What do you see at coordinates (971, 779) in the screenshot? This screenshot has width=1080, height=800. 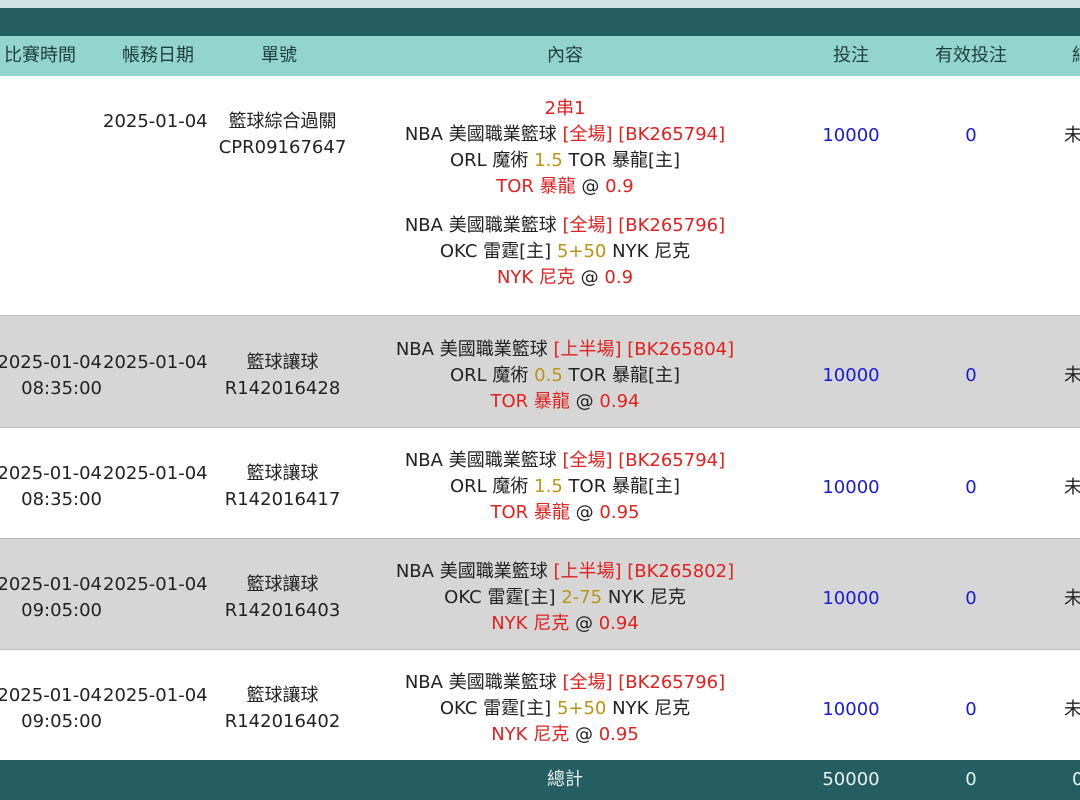 I see `total-valid-bet: 0` at bounding box center [971, 779].